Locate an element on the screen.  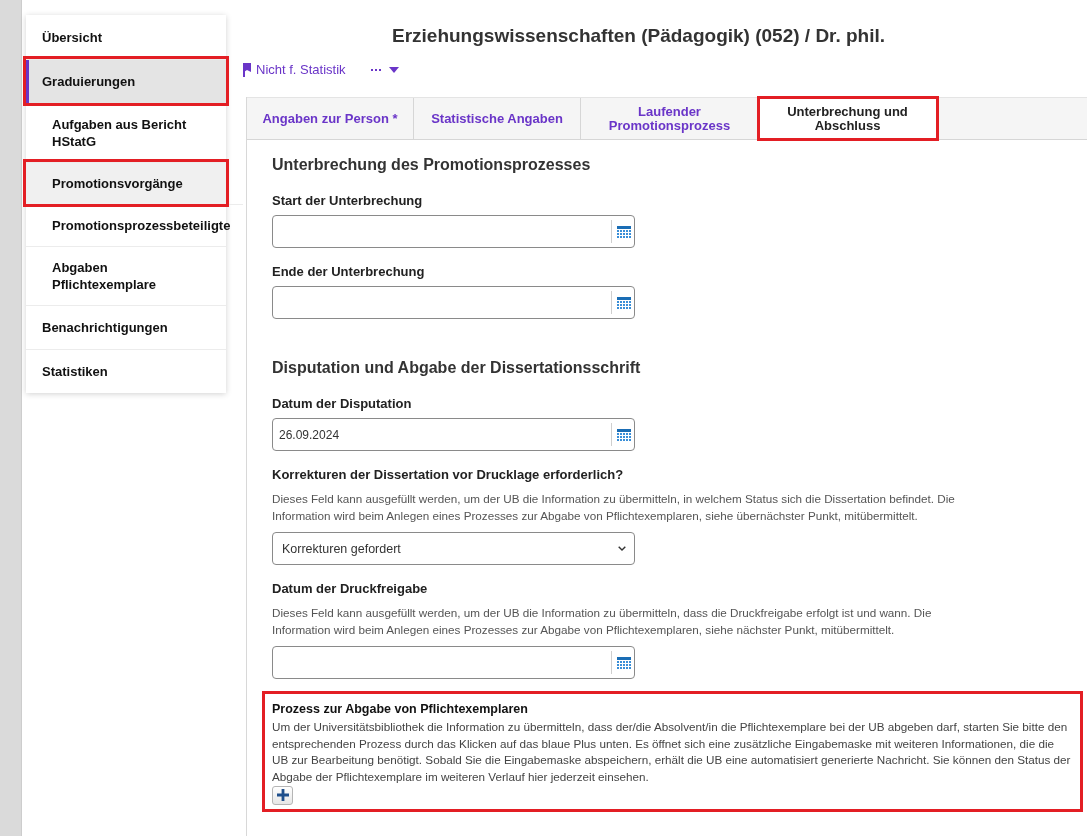
tab: Statistische Angaben is located at coordinates (497, 118).